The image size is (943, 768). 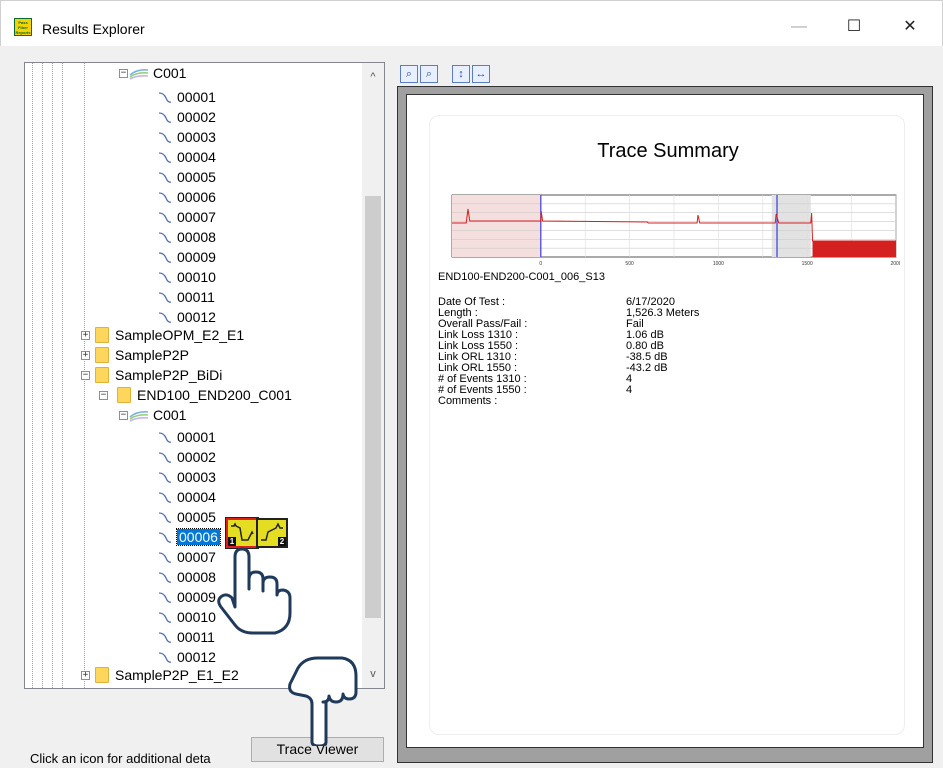 What do you see at coordinates (854, 27) in the screenshot?
I see `maximize-button: ☐` at bounding box center [854, 27].